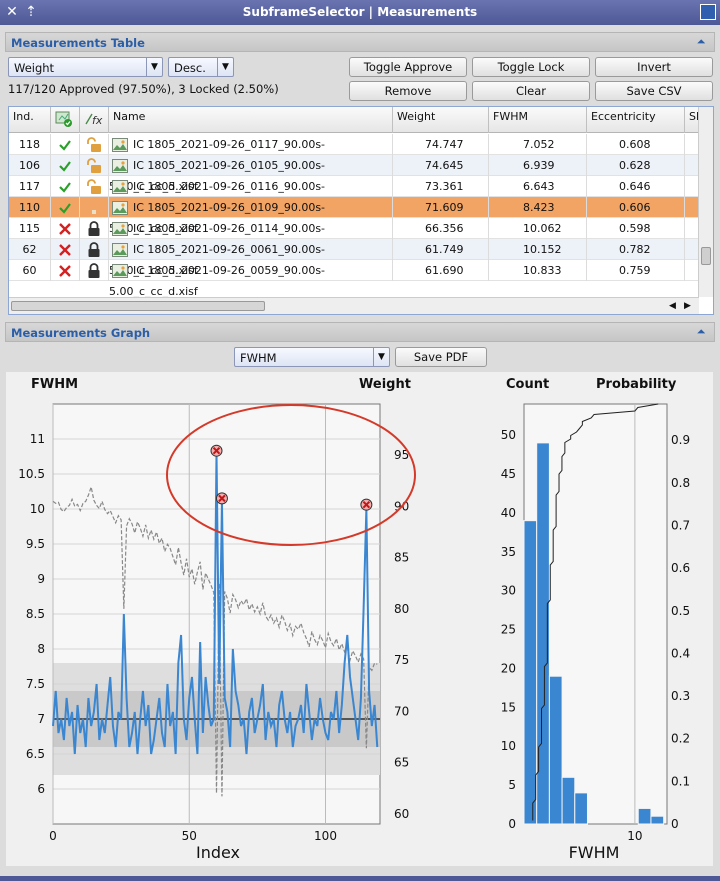 The height and width of the screenshot is (881, 720). I want to click on col-locked: fx, so click(94, 120).